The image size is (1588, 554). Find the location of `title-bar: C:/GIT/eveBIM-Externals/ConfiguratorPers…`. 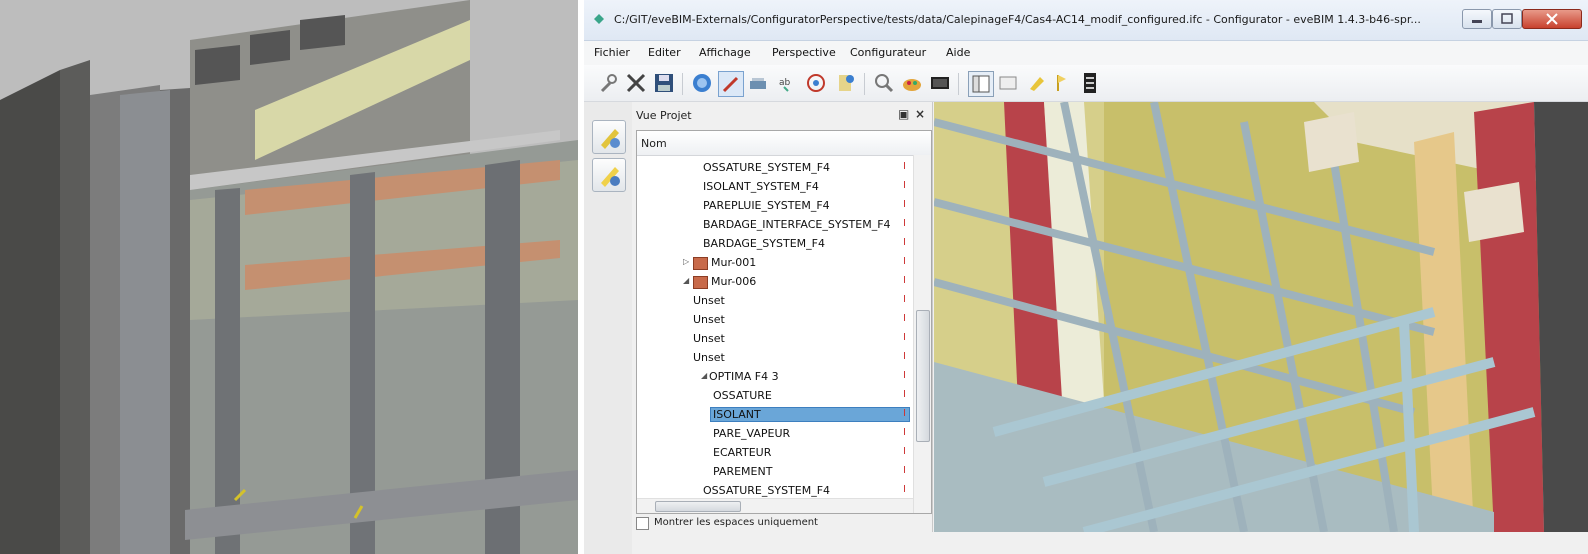

title-bar: C:/GIT/eveBIM-Externals/ConfiguratorPers… is located at coordinates (1086, 20).